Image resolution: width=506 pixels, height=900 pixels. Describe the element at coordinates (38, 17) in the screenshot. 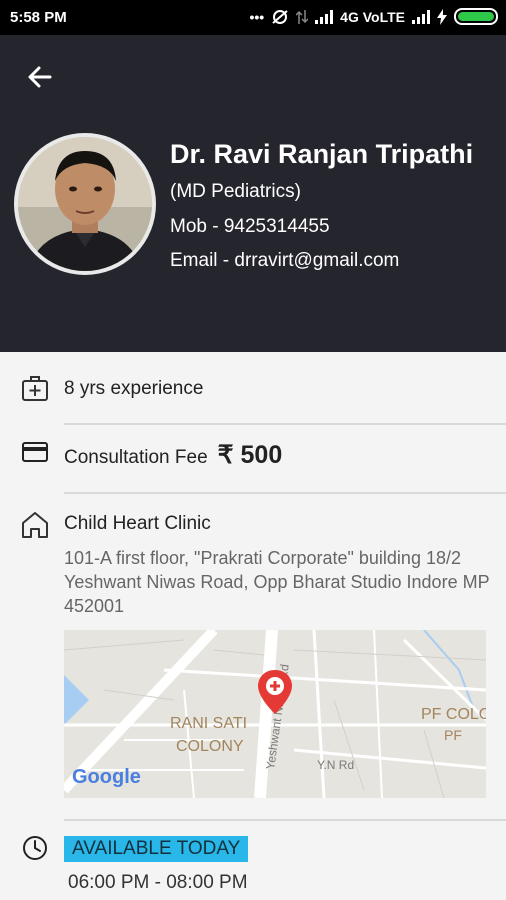

I see `status-time: 5:58 PM` at that location.